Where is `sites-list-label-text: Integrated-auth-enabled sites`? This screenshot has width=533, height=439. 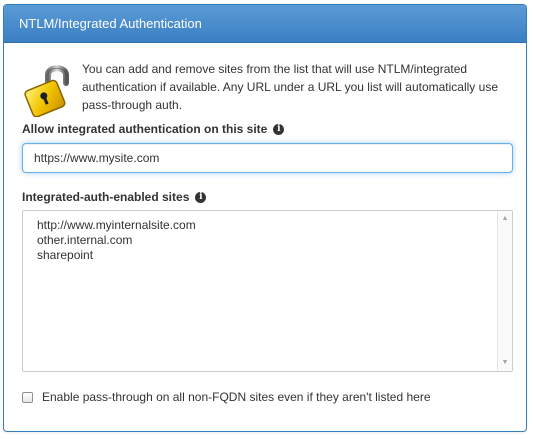
sites-list-label-text: Integrated-auth-enabled sites is located at coordinates (106, 197).